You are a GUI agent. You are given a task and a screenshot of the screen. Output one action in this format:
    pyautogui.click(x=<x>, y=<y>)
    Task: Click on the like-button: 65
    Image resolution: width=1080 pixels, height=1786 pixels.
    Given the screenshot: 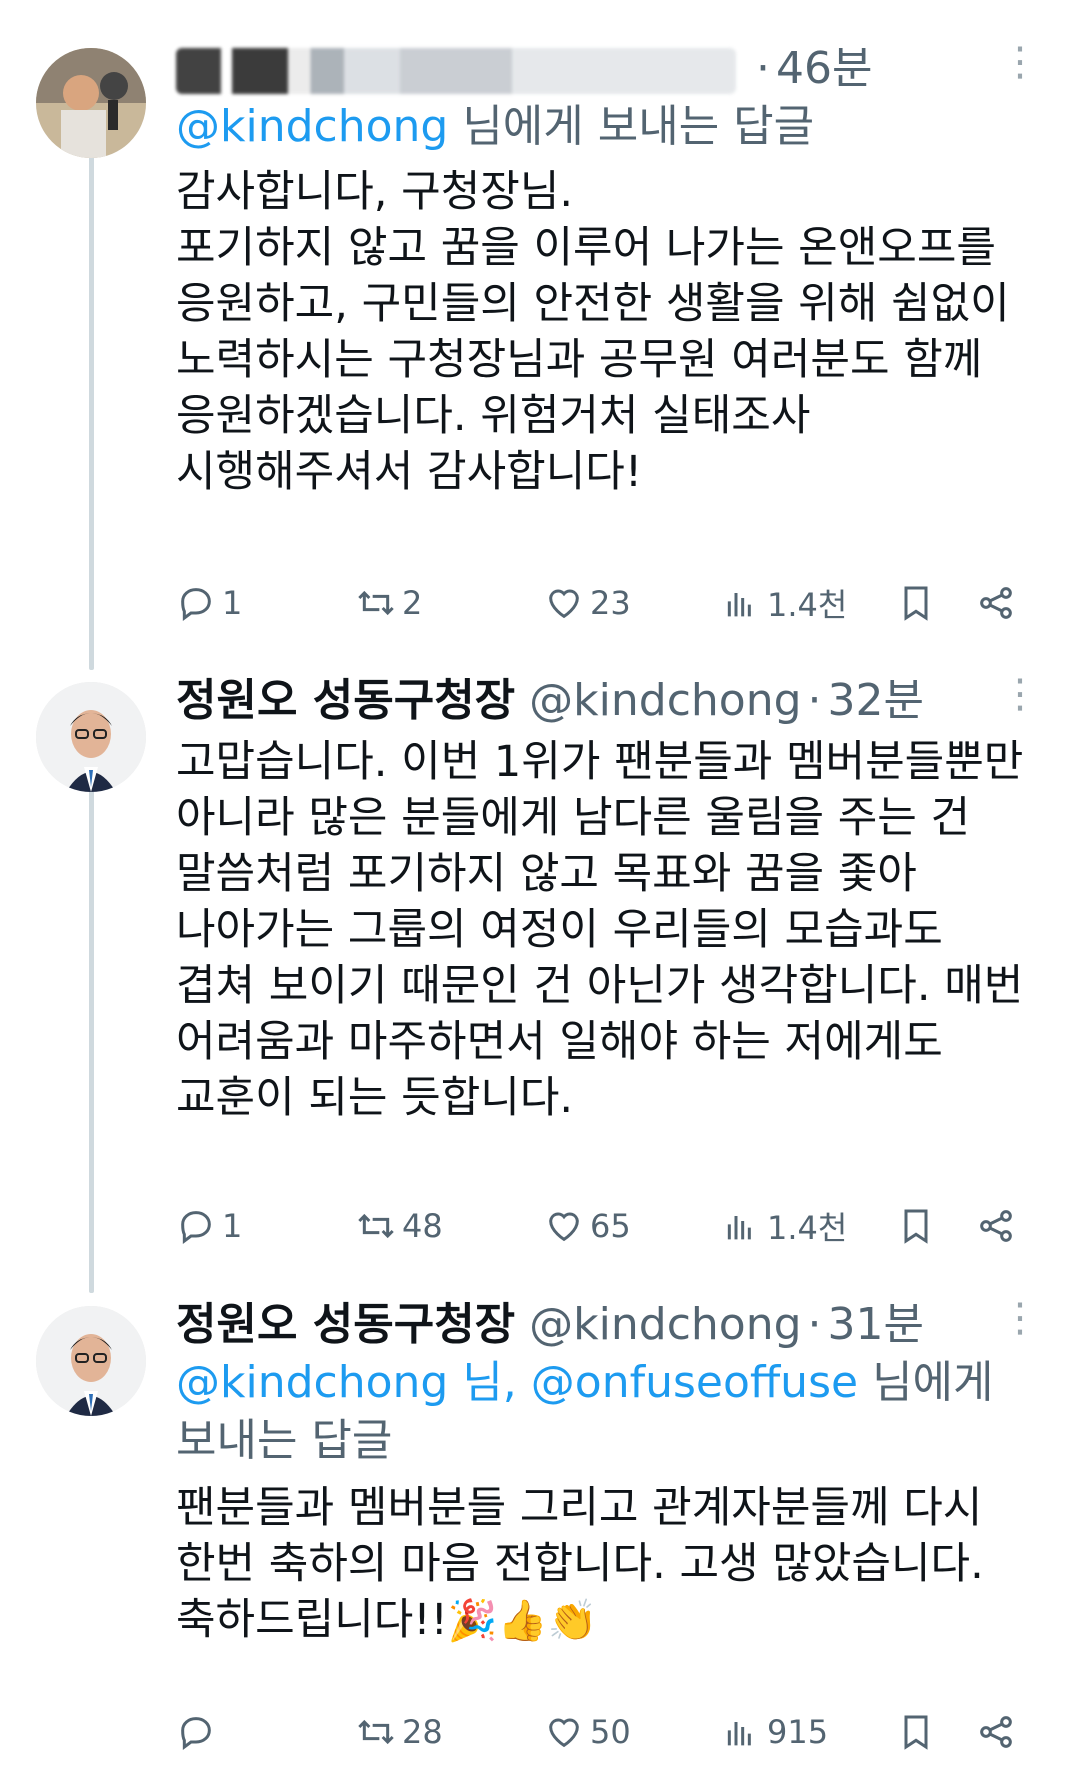 What is the action you would take?
    pyautogui.click(x=587, y=1226)
    